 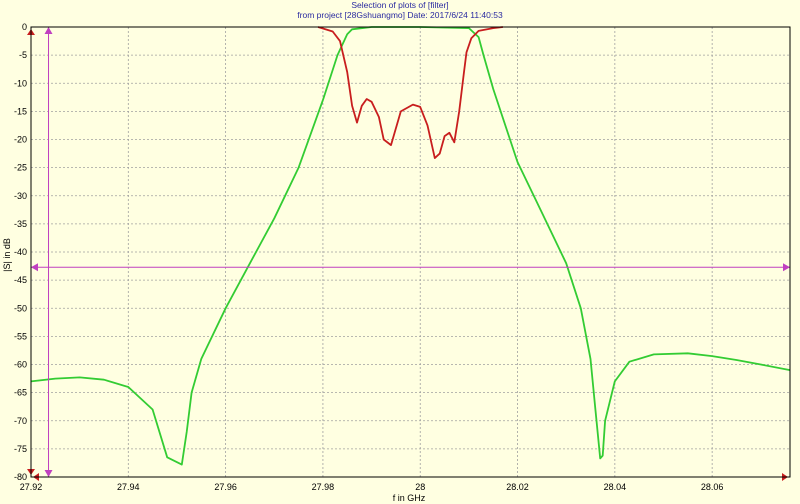 I want to click on y-tick-label: -65, so click(x=20, y=393).